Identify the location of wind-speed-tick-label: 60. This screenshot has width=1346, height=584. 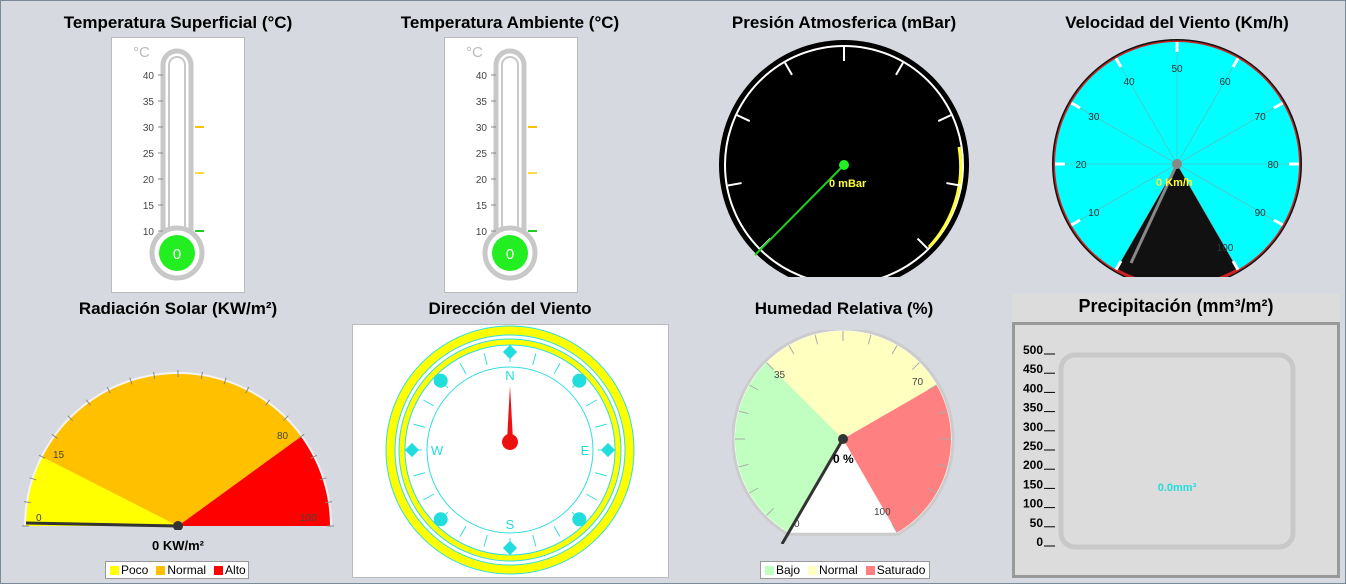
(1225, 82).